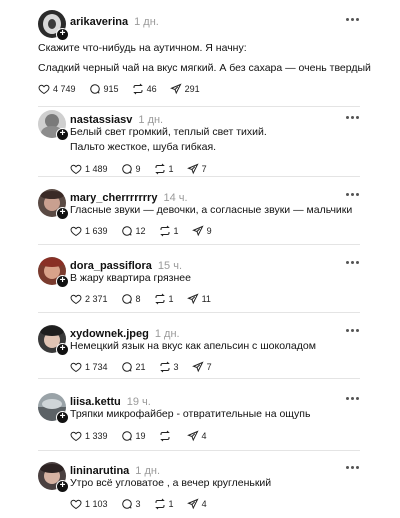 This screenshot has width=400, height=518. I want to click on comments-count: 8, so click(138, 299).